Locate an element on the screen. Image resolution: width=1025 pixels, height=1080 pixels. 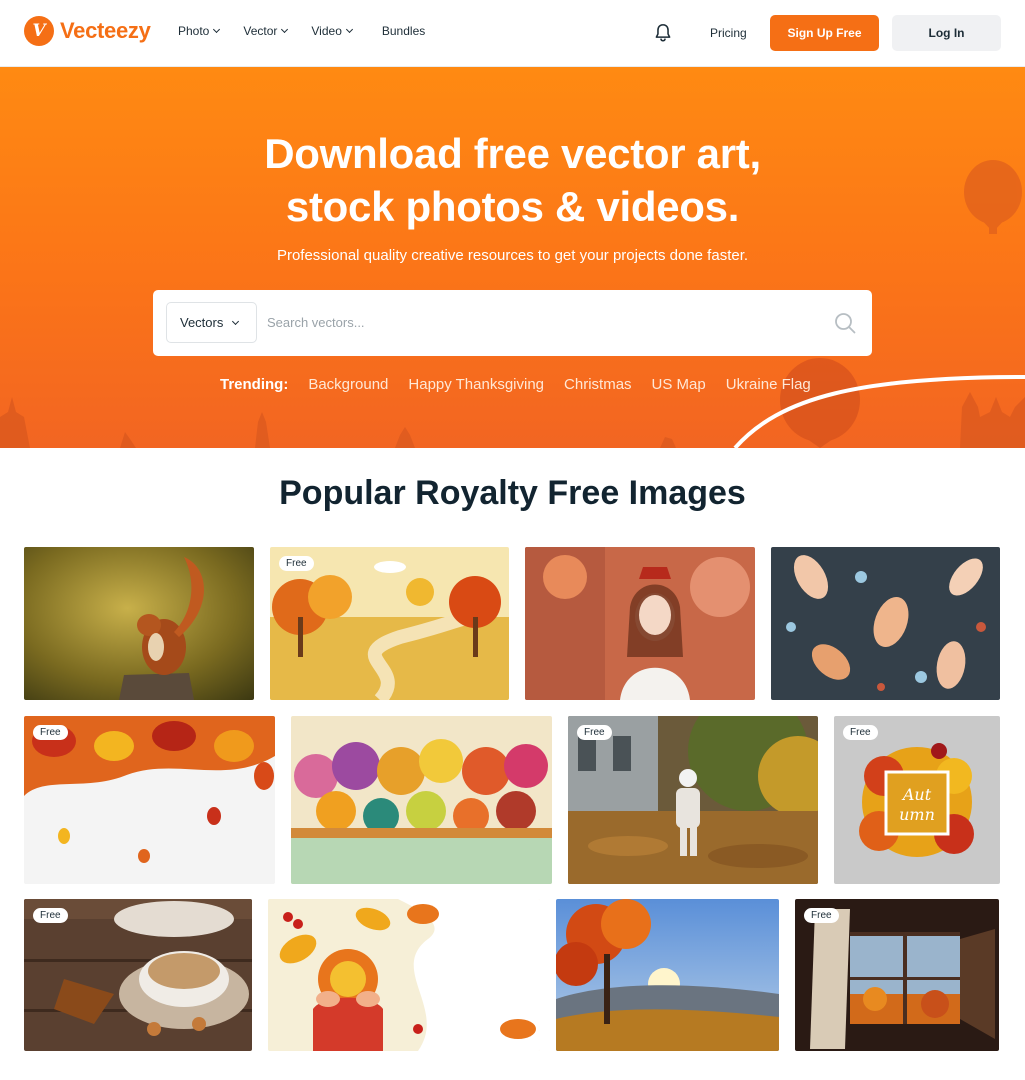
search-bar: Vectors is located at coordinates (512, 323).